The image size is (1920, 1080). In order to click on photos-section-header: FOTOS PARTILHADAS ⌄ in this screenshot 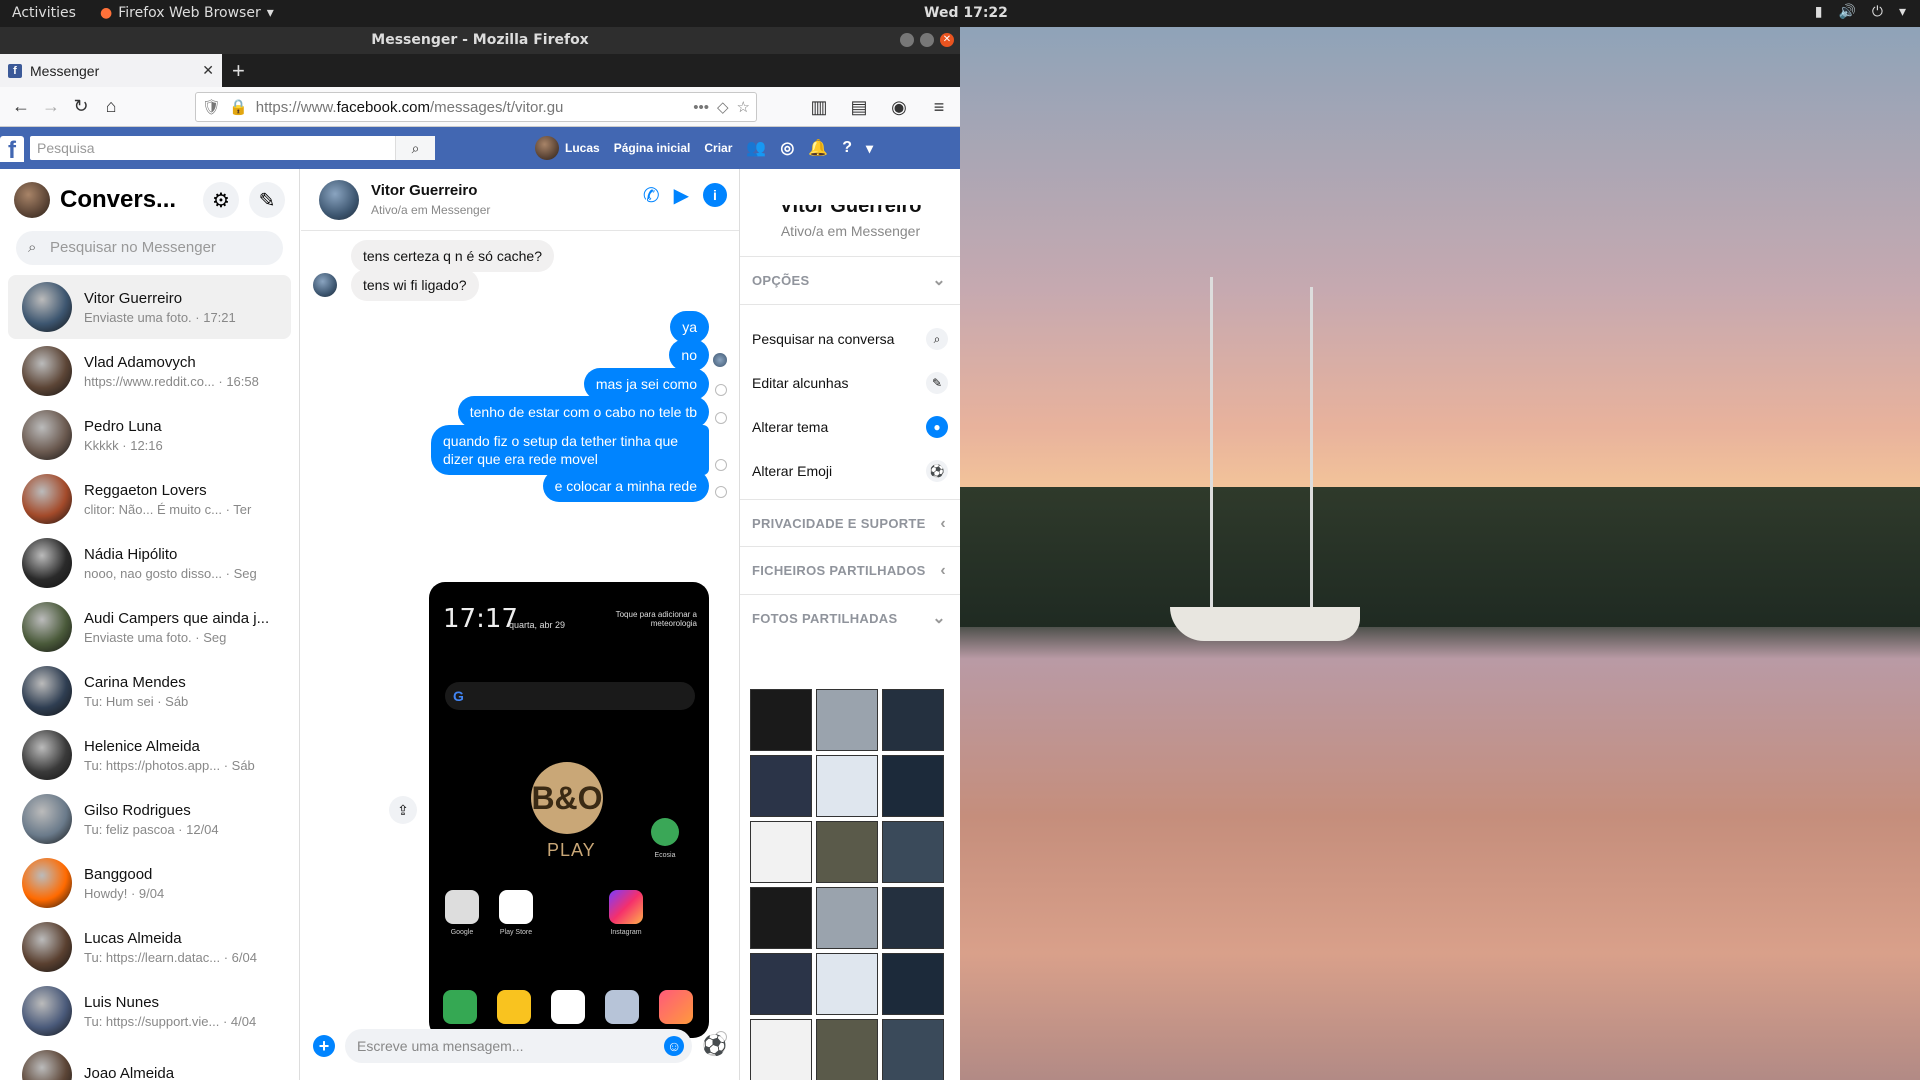, I will do `click(850, 619)`.